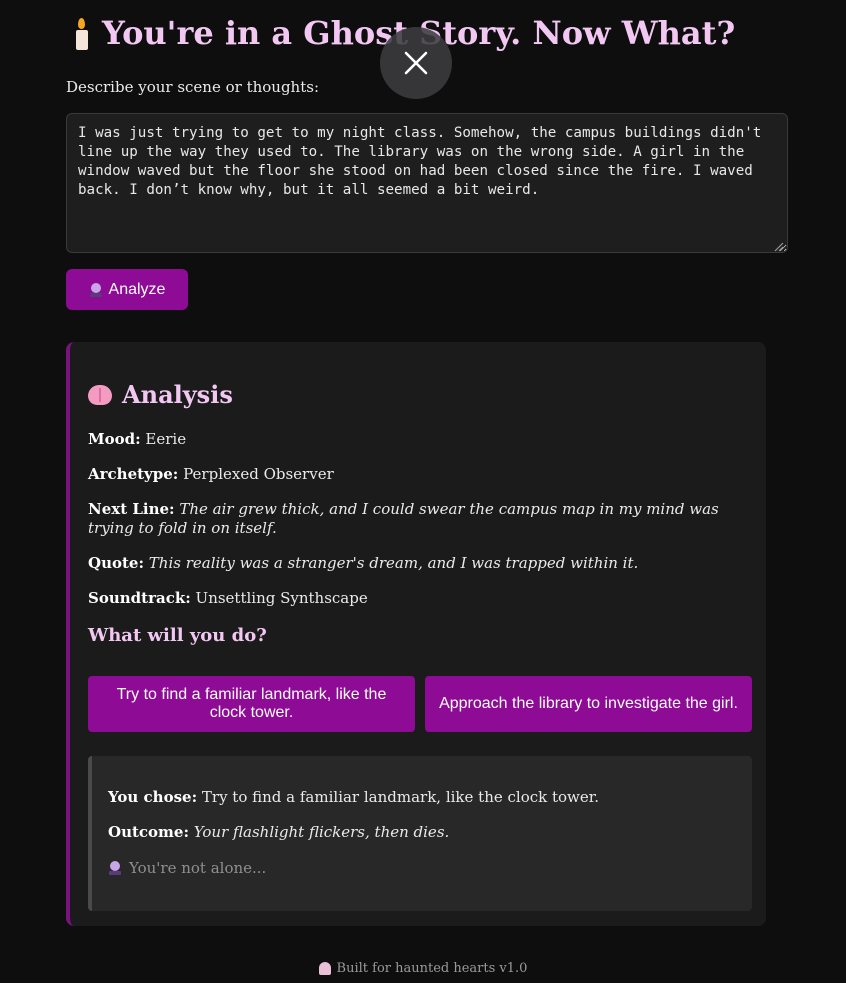 The height and width of the screenshot is (983, 846). I want to click on scene-label: Describe your scene or thoughts:, so click(192, 87).